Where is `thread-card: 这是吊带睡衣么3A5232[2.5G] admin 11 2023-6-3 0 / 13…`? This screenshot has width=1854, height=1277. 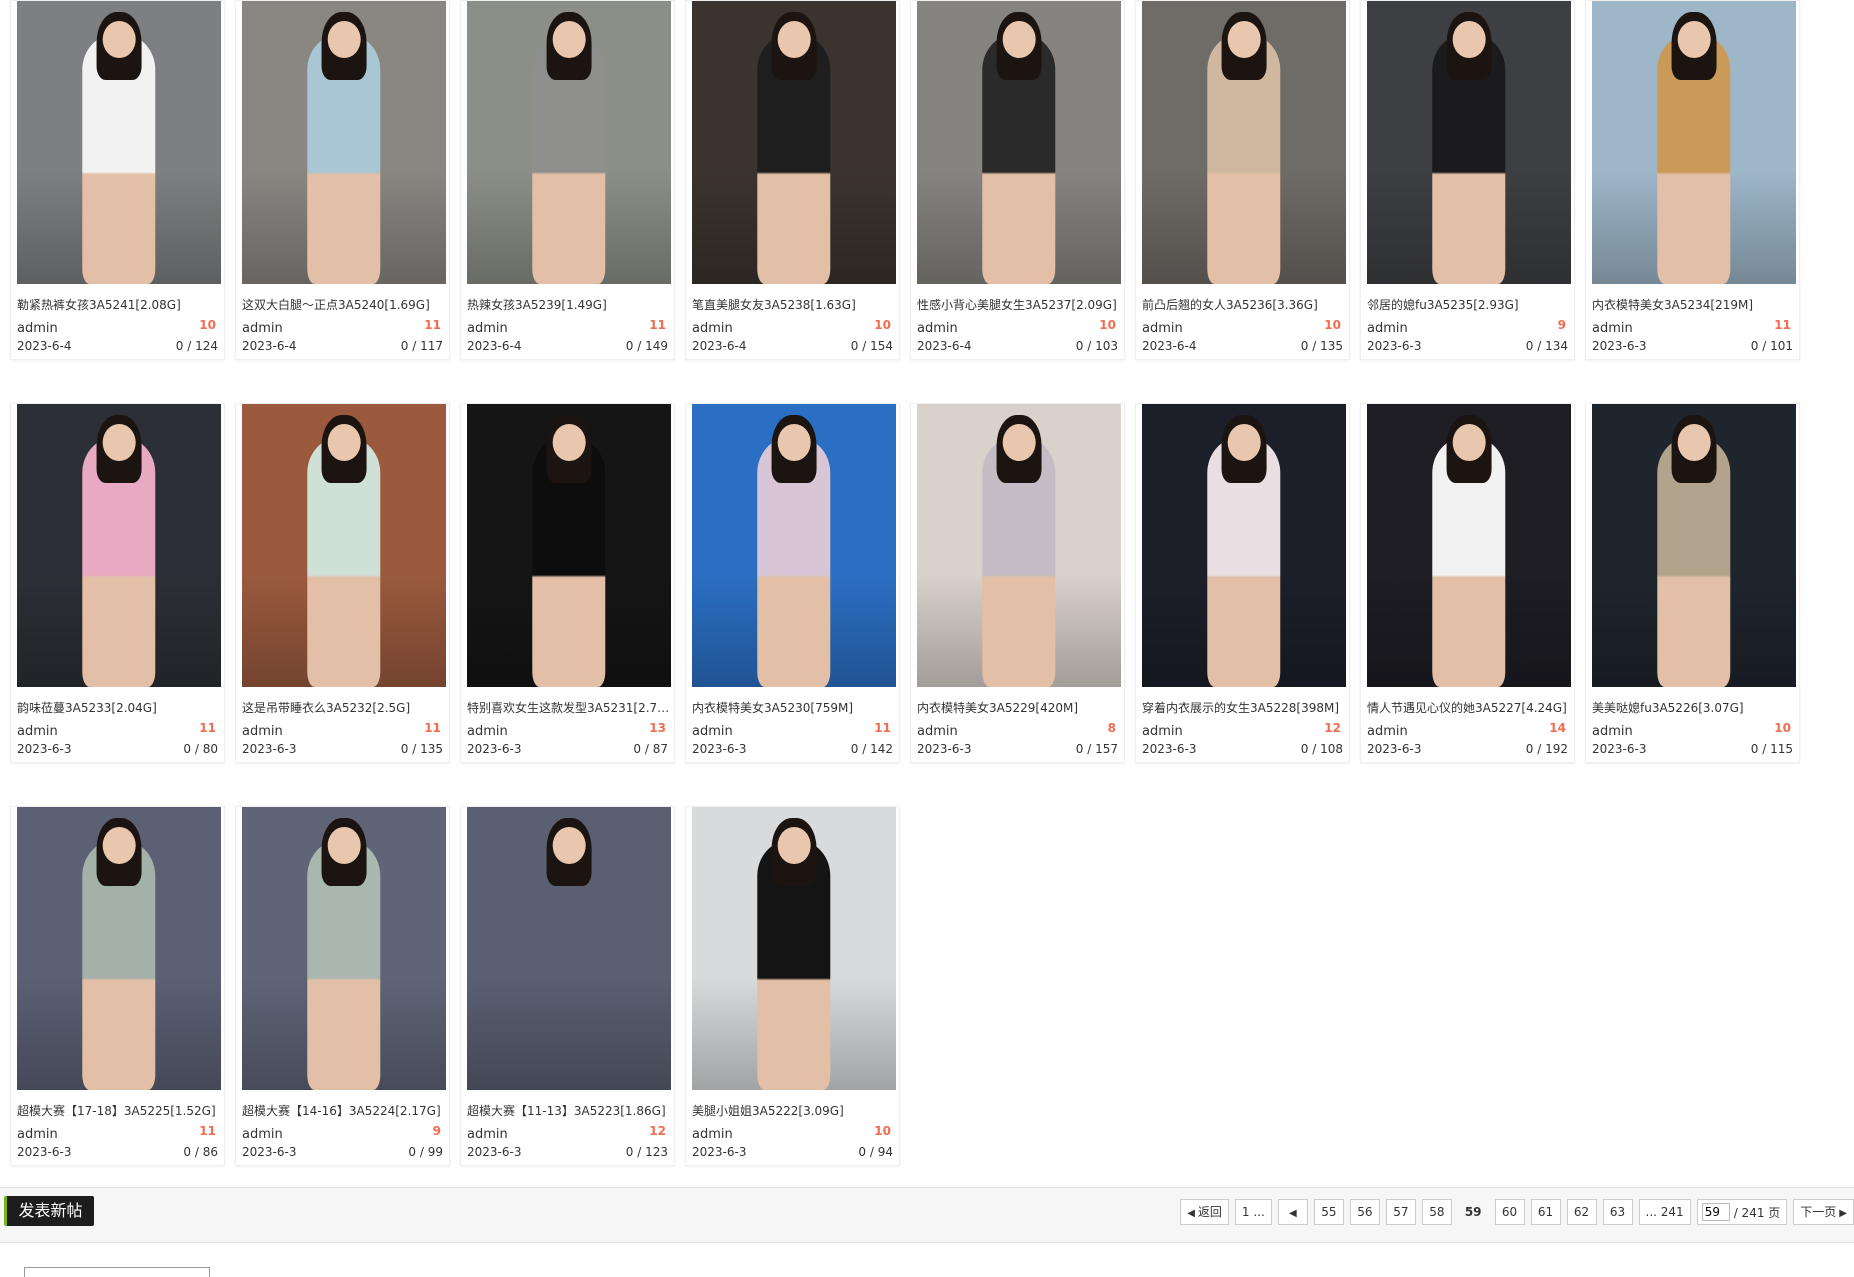
thread-card: 这是吊带睡衣么3A5232[2.5G] admin 11 2023-6-3 0 / 13… is located at coordinates (342, 583).